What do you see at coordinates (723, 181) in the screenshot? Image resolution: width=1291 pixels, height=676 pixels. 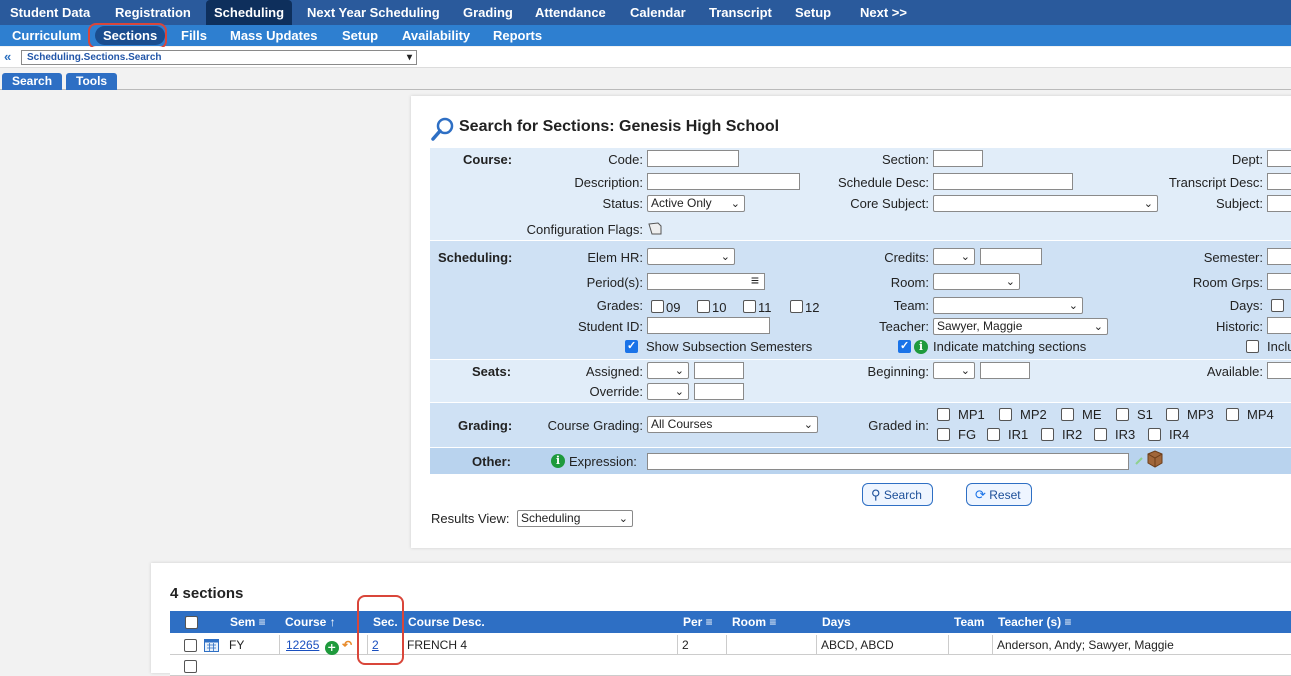 I see `description-input` at bounding box center [723, 181].